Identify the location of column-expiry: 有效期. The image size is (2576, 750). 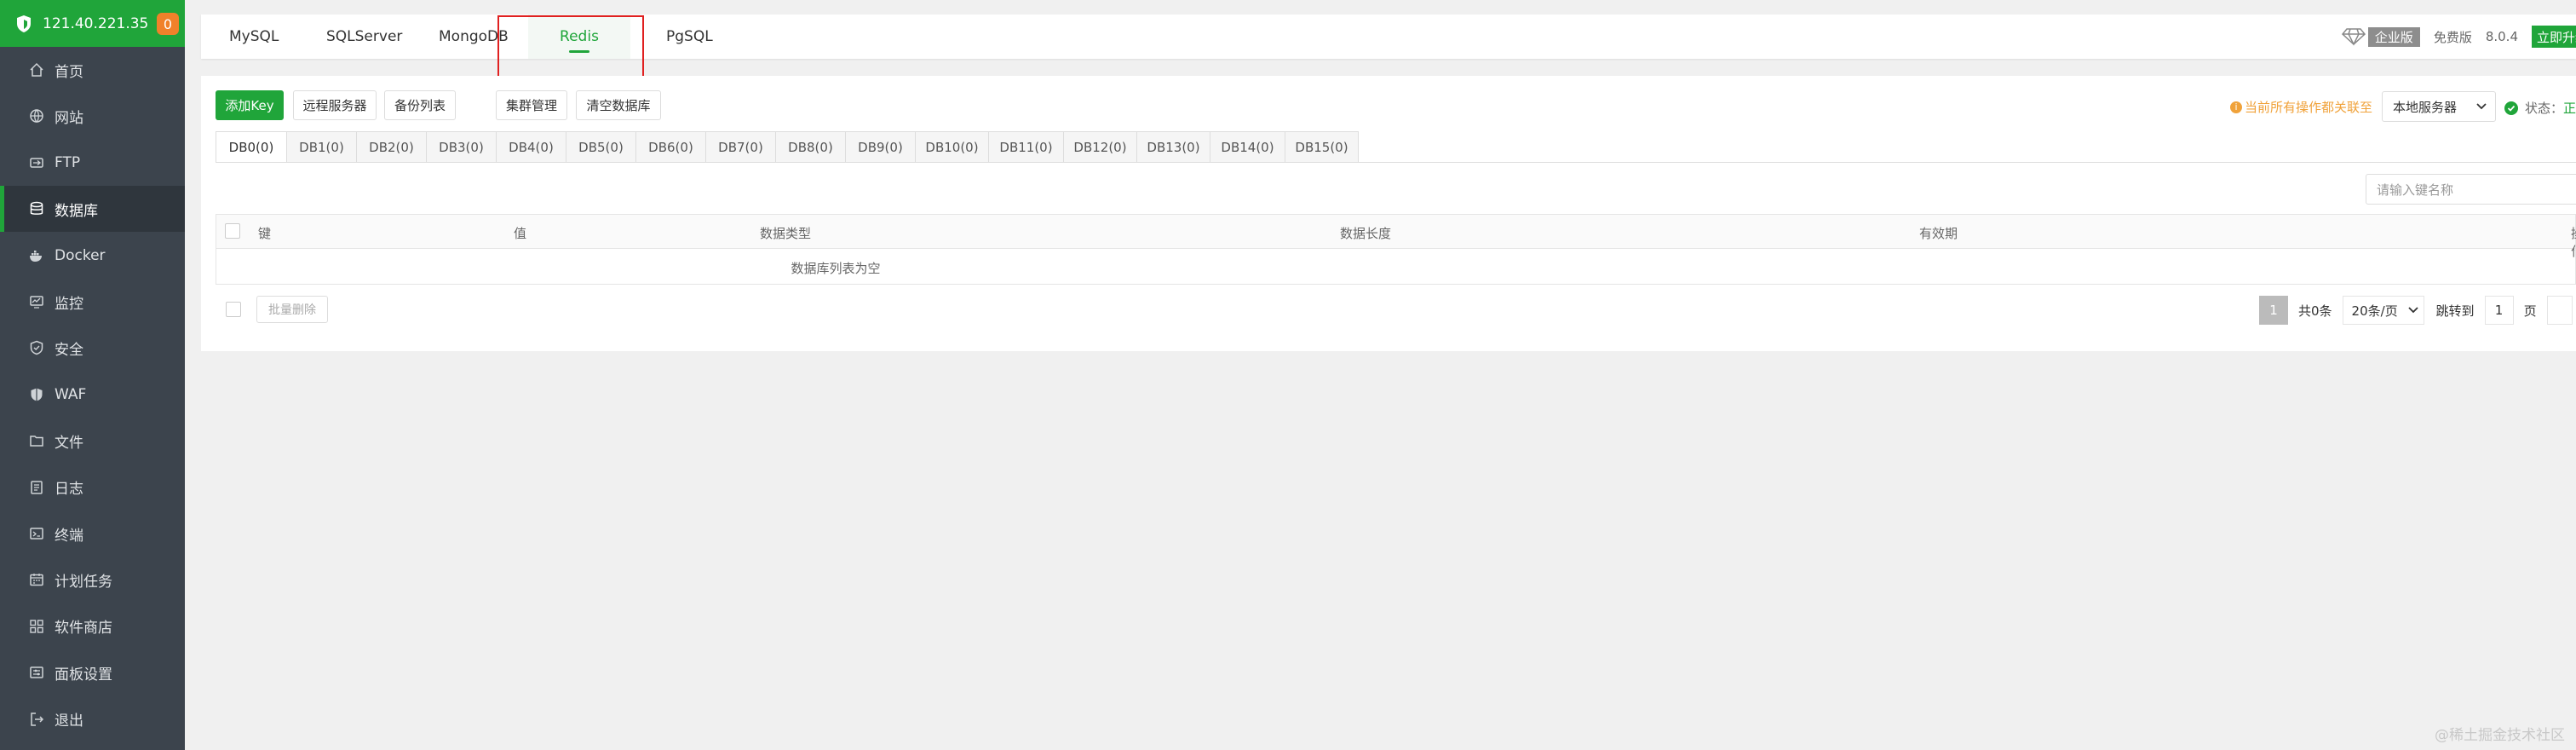
(1939, 234).